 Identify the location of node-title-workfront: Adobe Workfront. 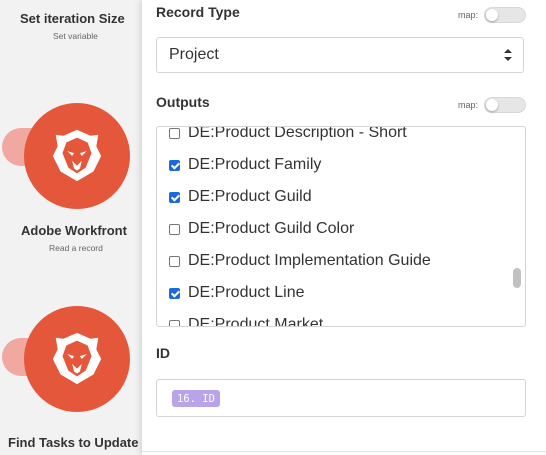
(74, 230).